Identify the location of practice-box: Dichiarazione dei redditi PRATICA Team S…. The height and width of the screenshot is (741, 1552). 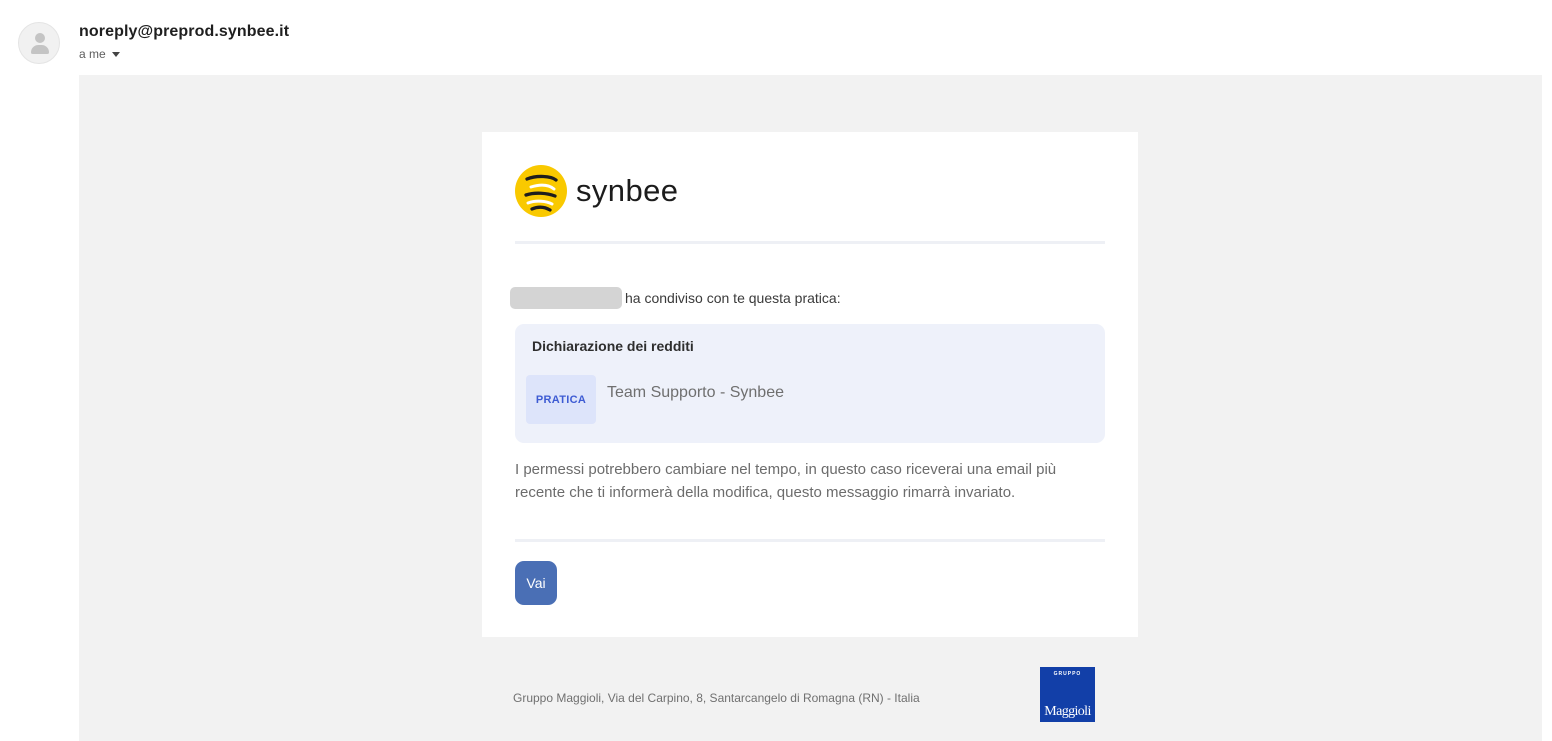
(810, 383).